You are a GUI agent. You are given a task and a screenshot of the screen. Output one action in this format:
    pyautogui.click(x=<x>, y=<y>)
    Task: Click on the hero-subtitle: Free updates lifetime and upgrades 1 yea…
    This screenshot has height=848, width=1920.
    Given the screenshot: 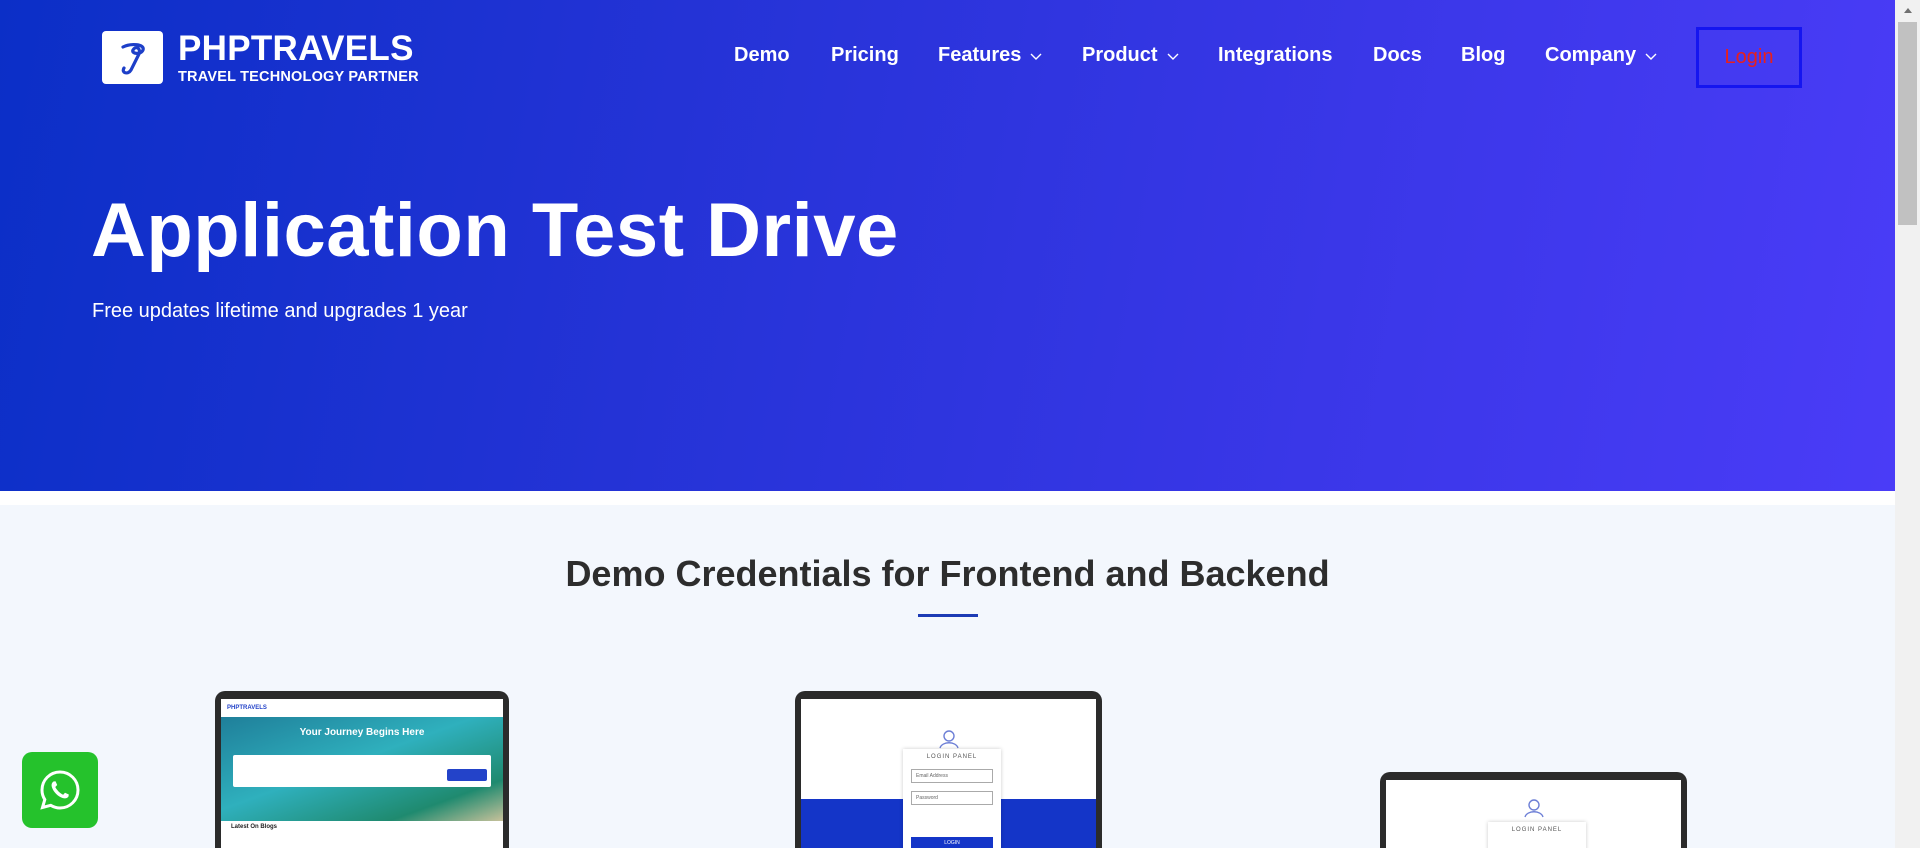 What is the action you would take?
    pyautogui.click(x=280, y=311)
    